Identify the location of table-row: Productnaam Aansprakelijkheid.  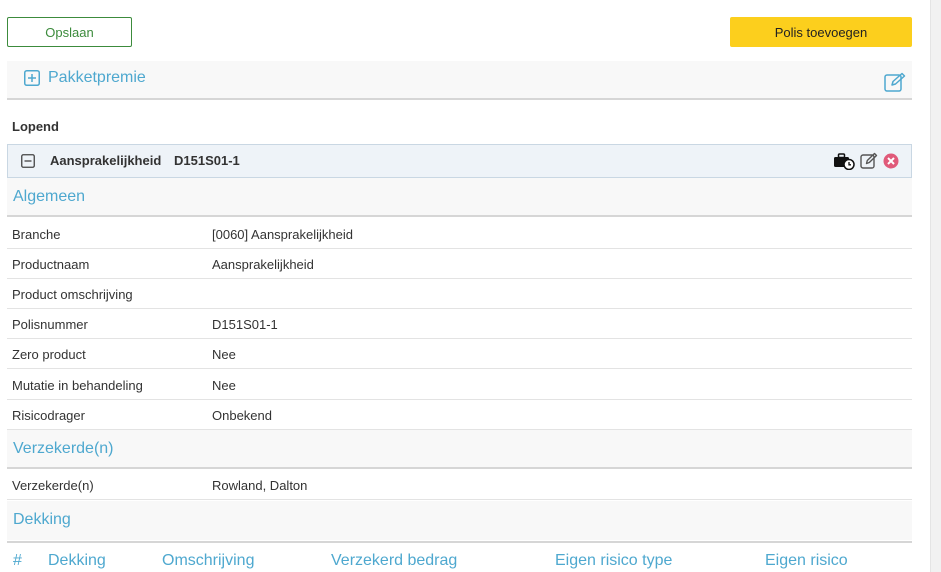
(459, 264).